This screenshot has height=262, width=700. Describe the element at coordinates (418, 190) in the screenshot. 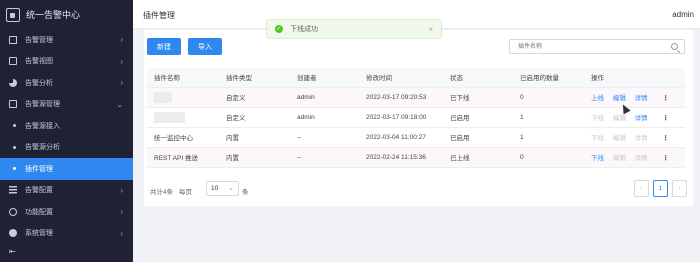

I see `pagination-bar: 共计4条 每页 10 ⌄ 条 ‹ 1 ›` at that location.